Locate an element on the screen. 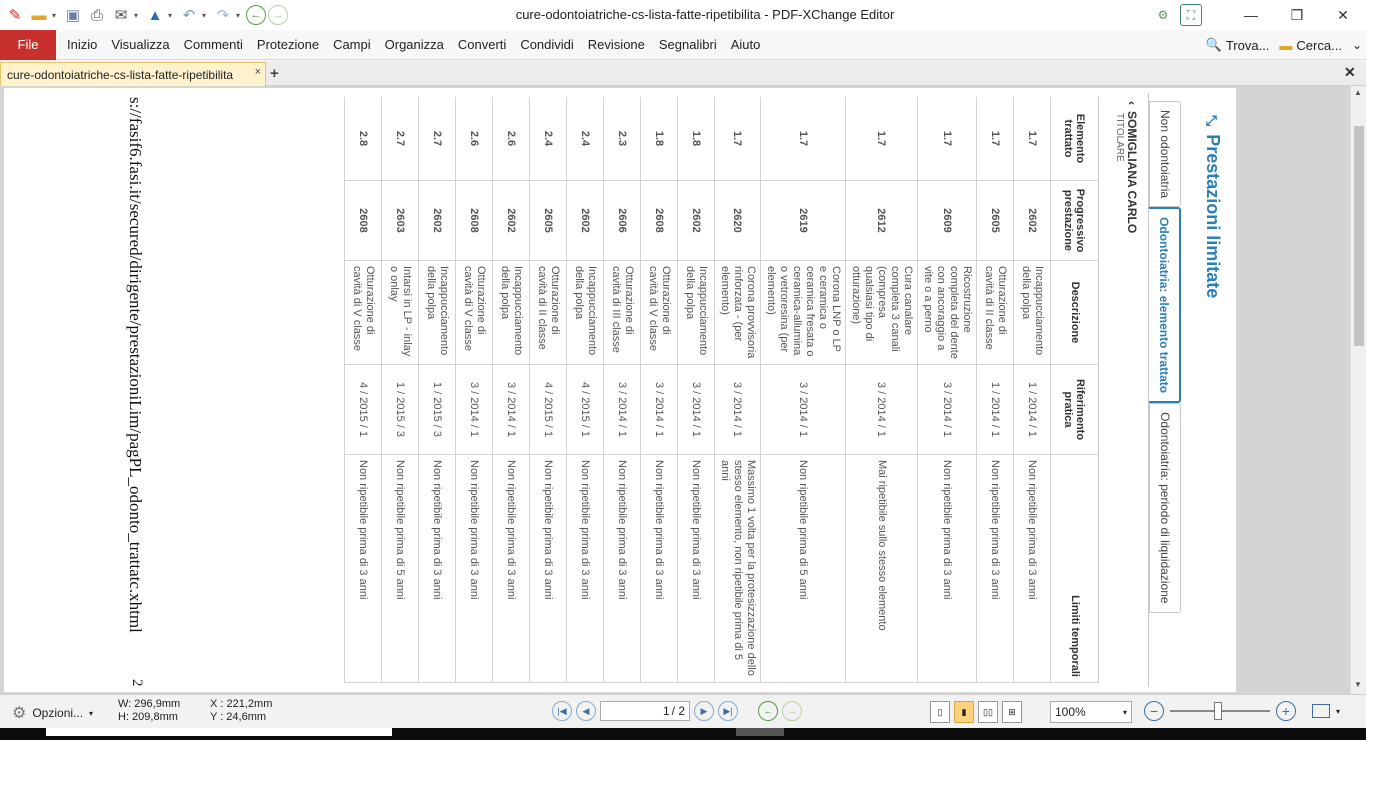 This screenshot has height=800, width=1392. zoom-slider is located at coordinates (1220, 711).